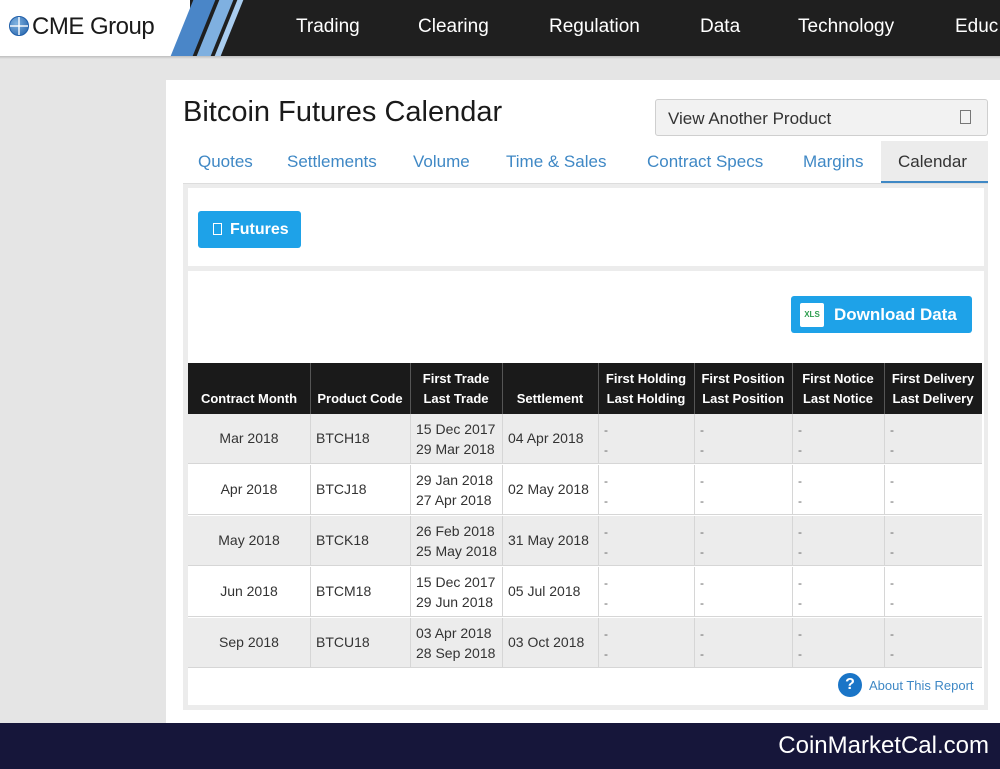  I want to click on table-cell: 31 May 2018, so click(550, 541).